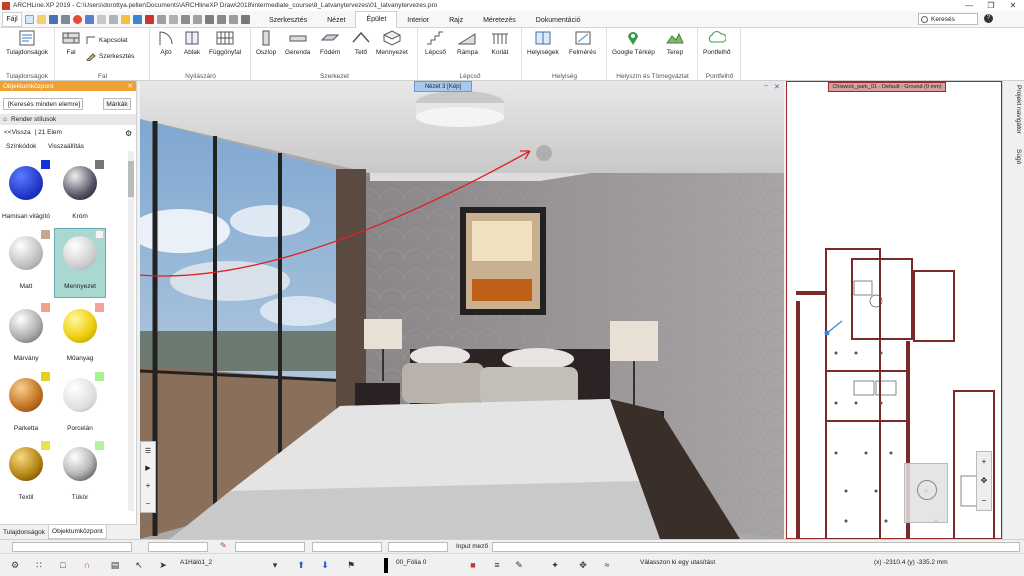  I want to click on dimension-icon, so click(197, 19).